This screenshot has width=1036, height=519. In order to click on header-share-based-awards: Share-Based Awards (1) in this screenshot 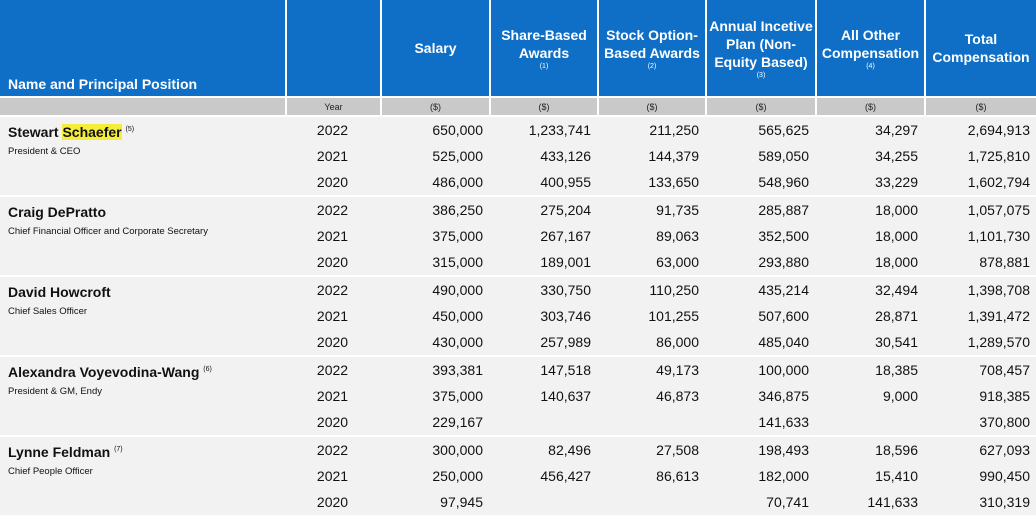, I will do `click(543, 48)`.